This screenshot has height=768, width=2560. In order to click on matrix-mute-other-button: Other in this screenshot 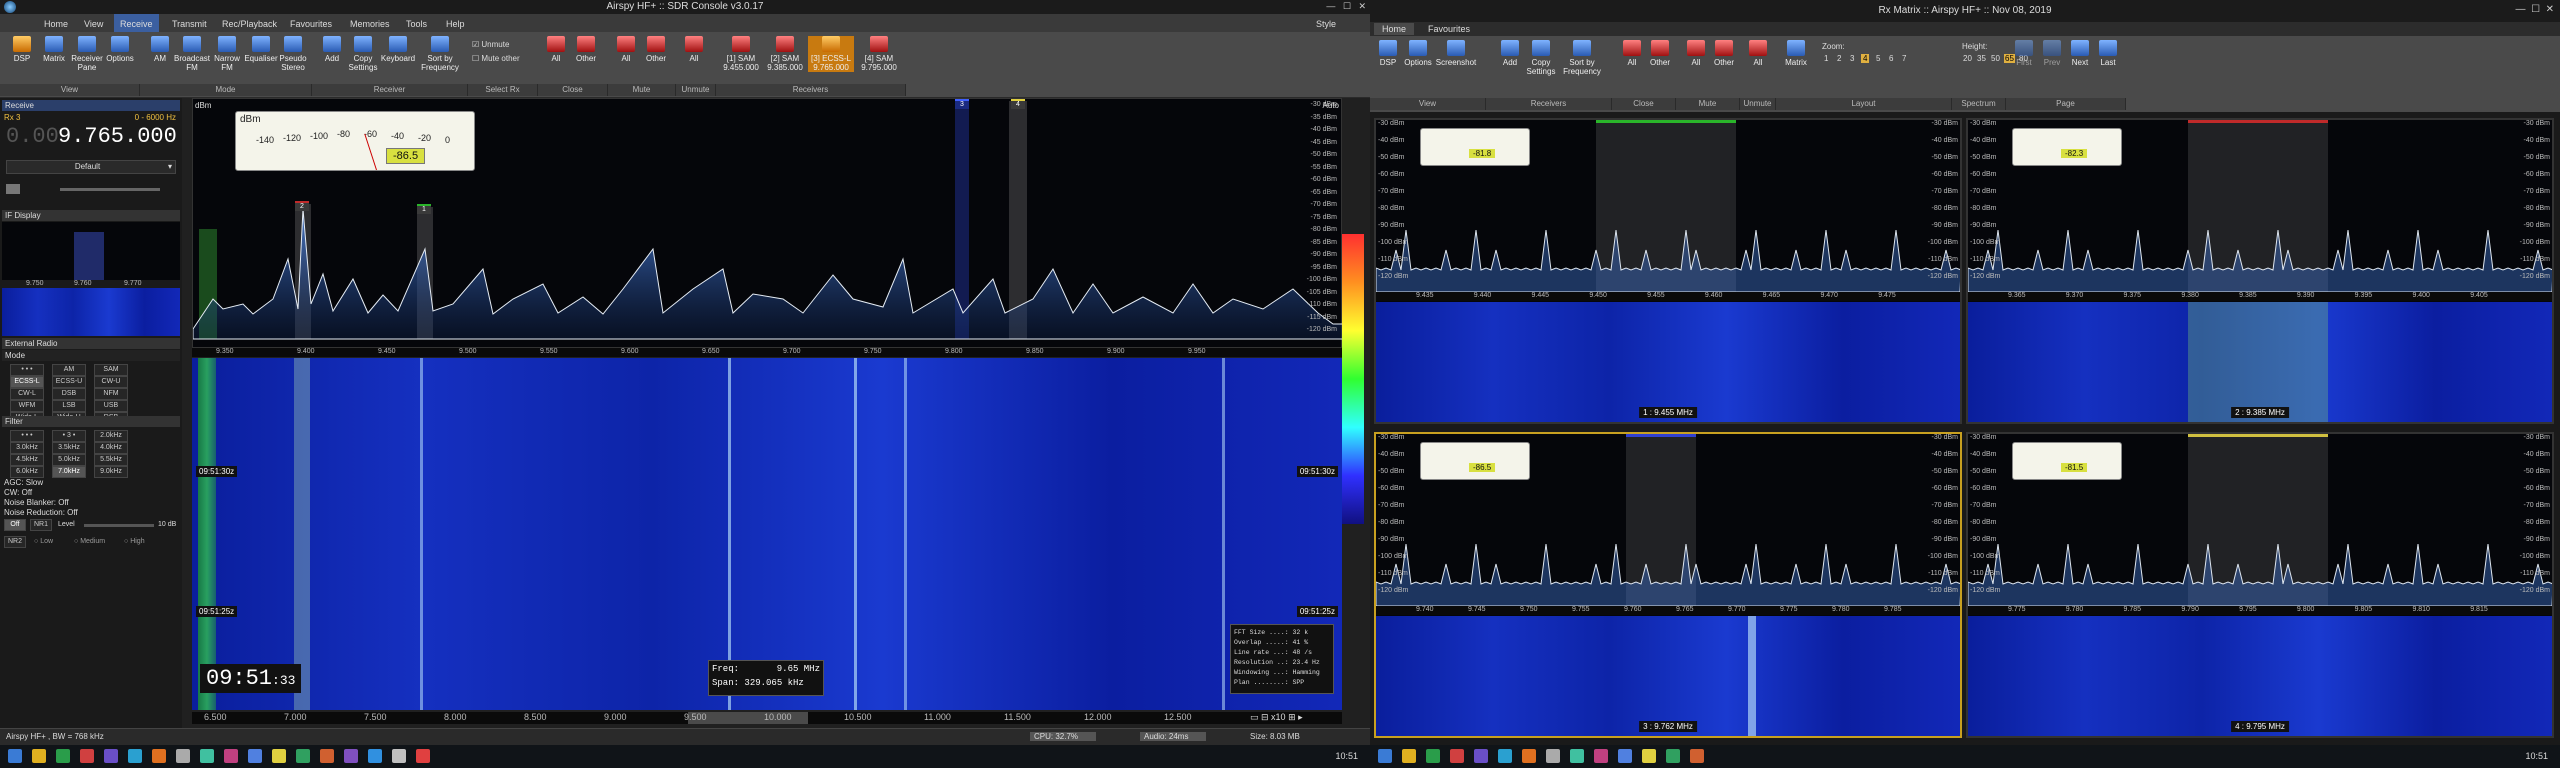, I will do `click(1724, 53)`.